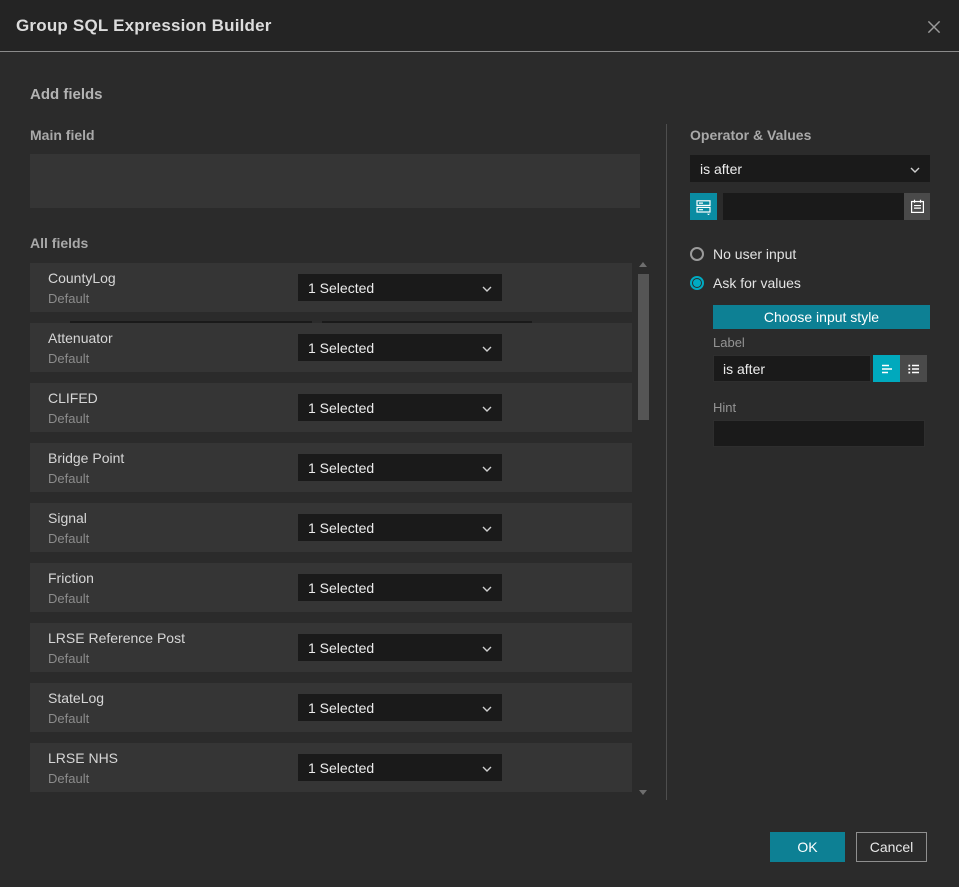 The width and height of the screenshot is (959, 887). What do you see at coordinates (697, 283) in the screenshot?
I see `radio-selected-icon` at bounding box center [697, 283].